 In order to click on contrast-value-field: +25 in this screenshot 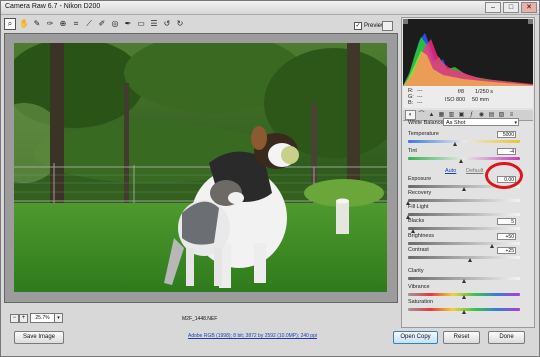, I will do `click(506, 250)`.